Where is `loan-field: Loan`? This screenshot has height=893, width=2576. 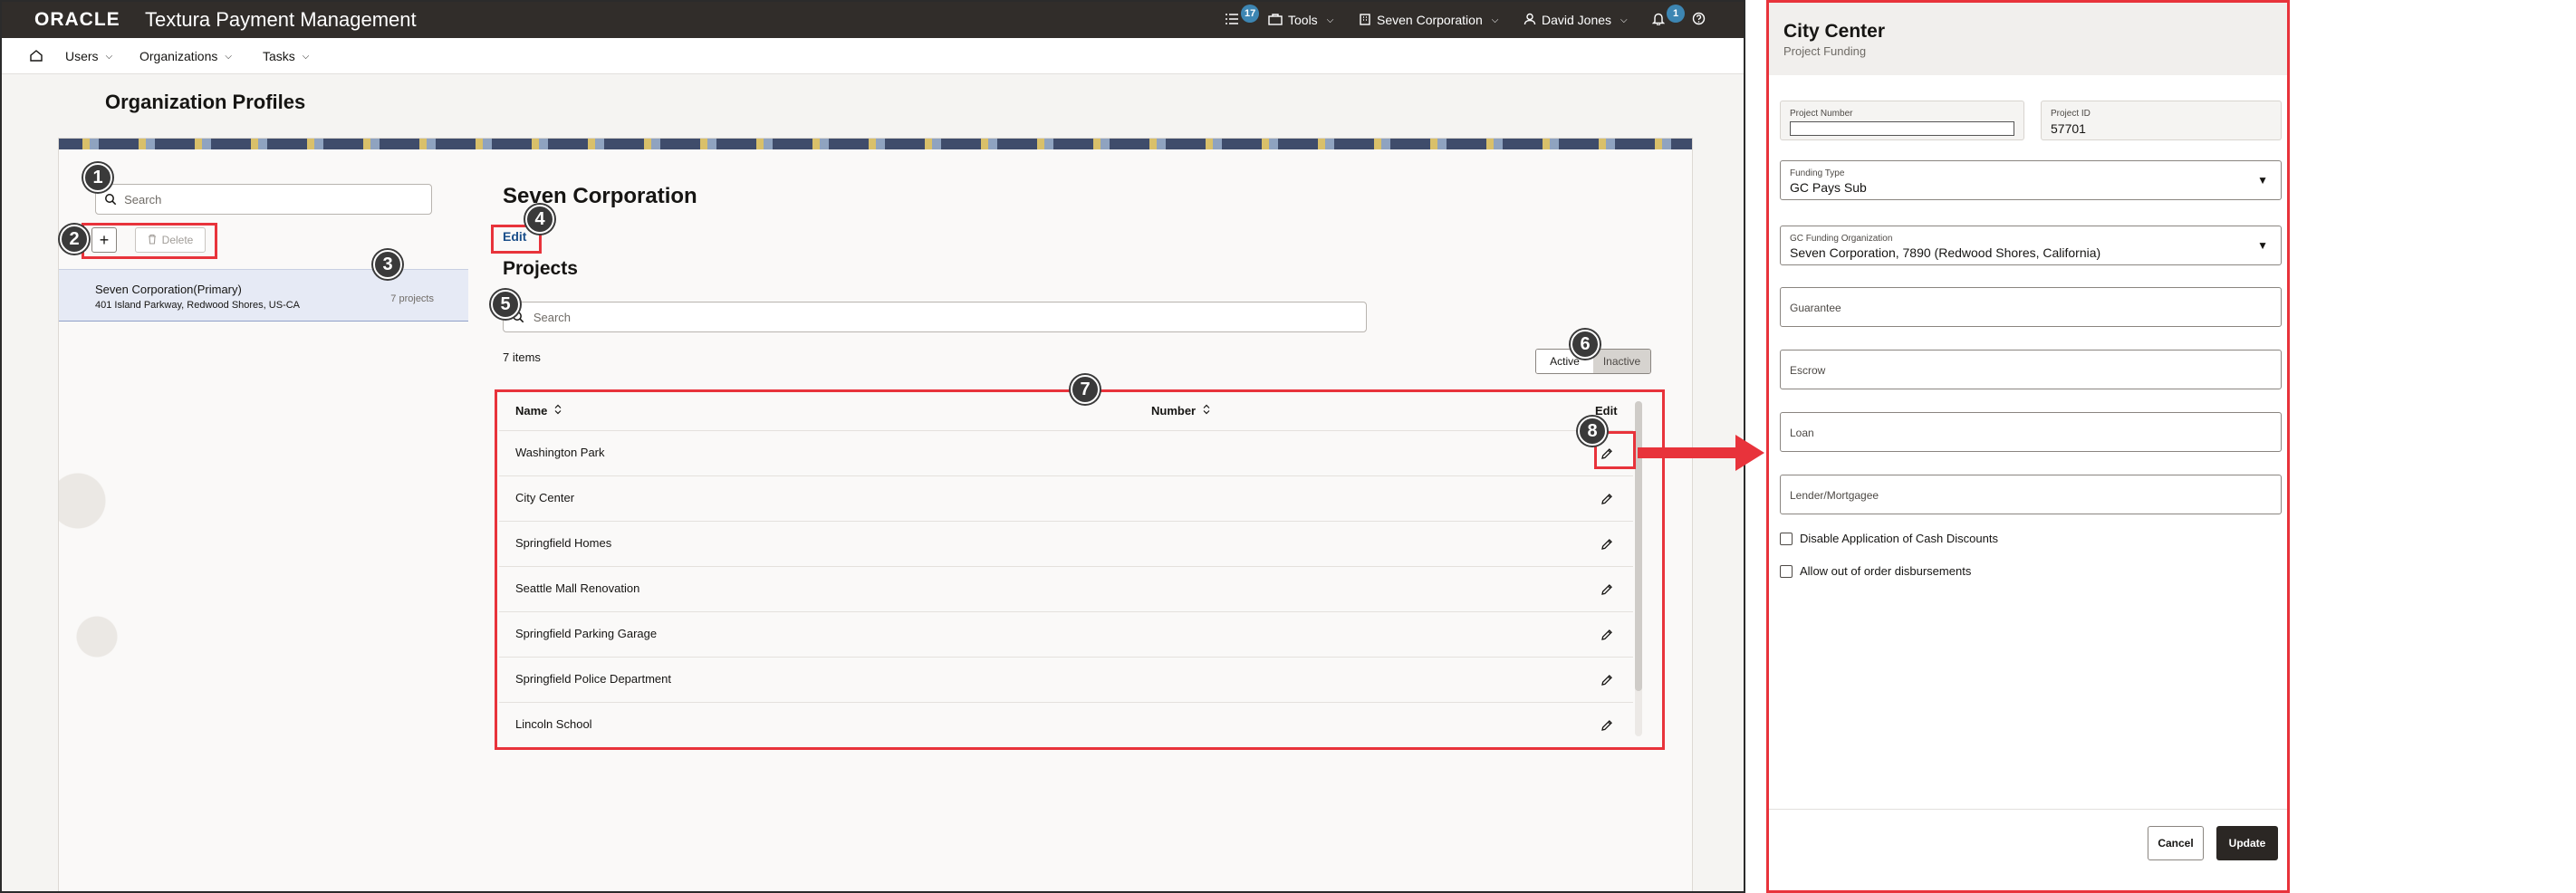 loan-field: Loan is located at coordinates (2031, 432).